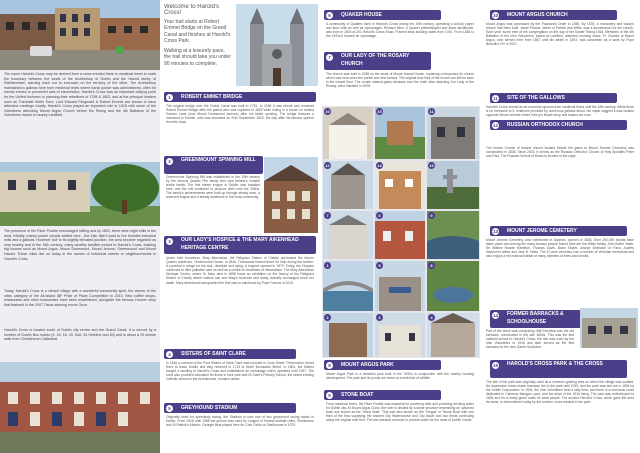  I want to click on stop-5-header: 5 GREYHOUND STADIUM, so click(230, 408).